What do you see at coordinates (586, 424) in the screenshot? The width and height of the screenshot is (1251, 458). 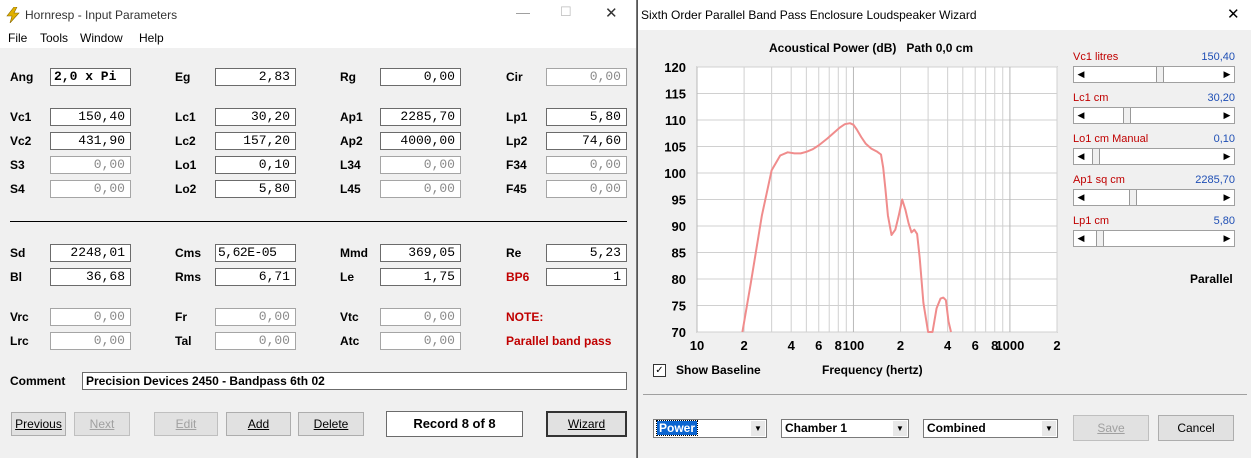 I see `wizard-button: Wizard` at bounding box center [586, 424].